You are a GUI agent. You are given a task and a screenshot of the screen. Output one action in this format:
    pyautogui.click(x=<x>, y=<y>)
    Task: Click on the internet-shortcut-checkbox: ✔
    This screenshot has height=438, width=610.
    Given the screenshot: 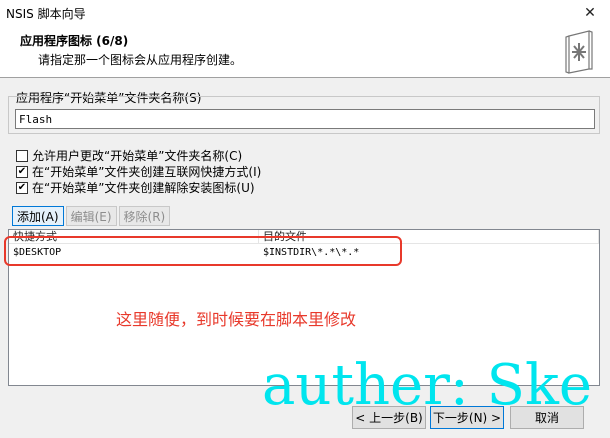 What is the action you would take?
    pyautogui.click(x=22, y=171)
    